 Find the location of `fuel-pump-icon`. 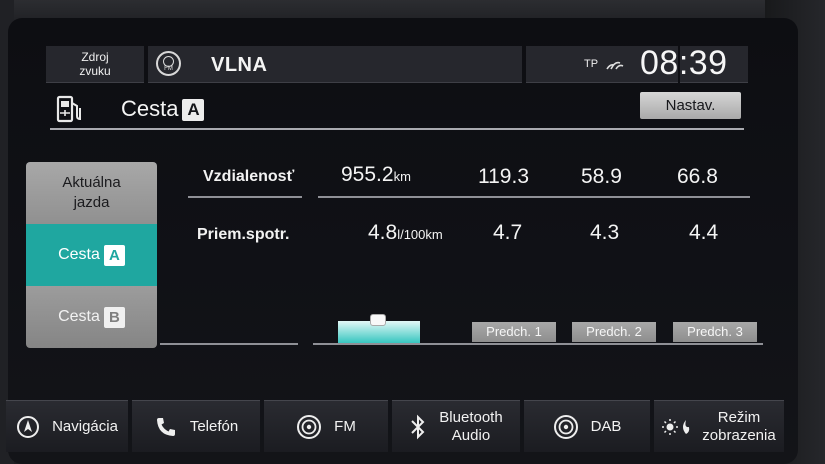

fuel-pump-icon is located at coordinates (68, 109).